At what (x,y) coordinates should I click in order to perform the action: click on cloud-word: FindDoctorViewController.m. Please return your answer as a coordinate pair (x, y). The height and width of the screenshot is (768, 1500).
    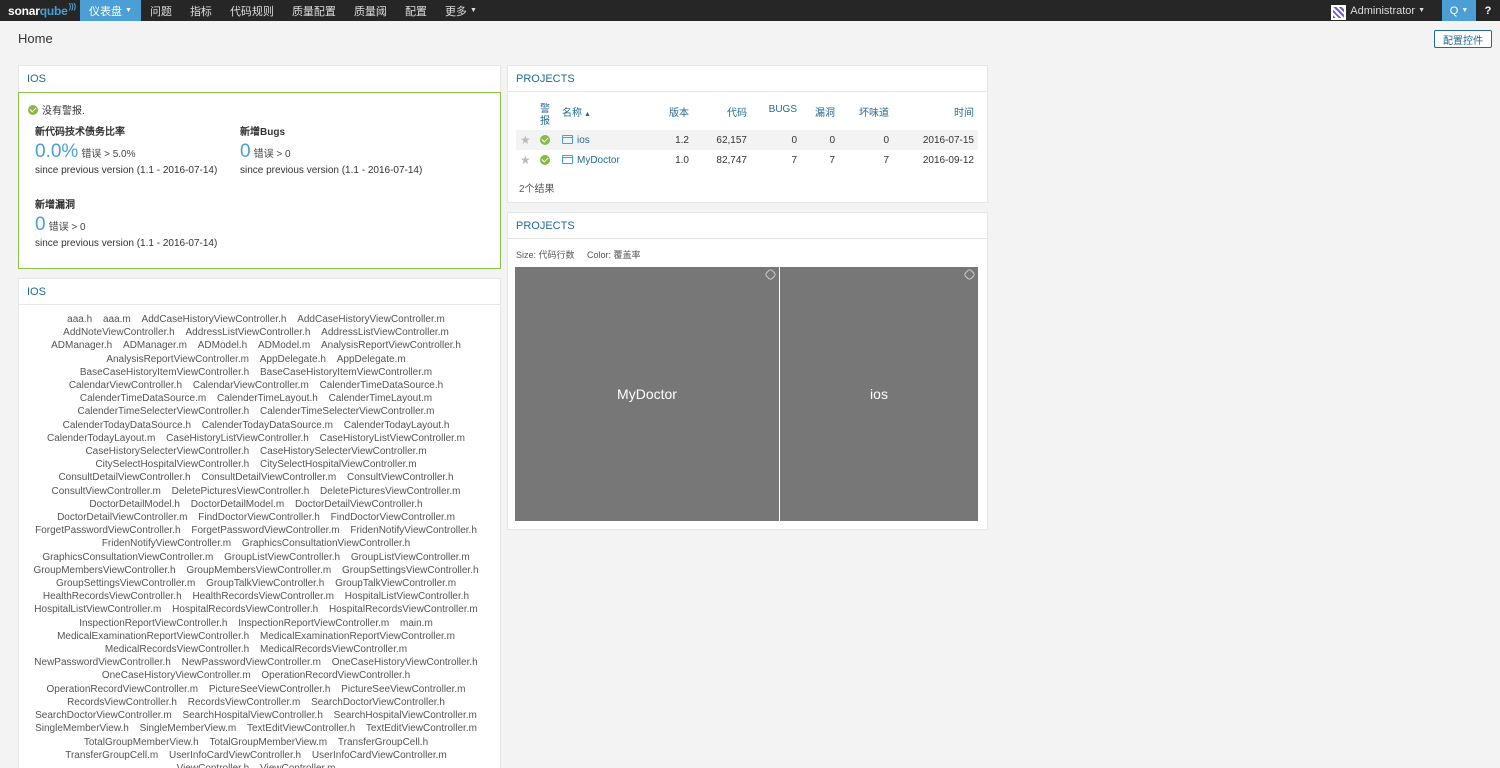
    Looking at the image, I should click on (393, 517).